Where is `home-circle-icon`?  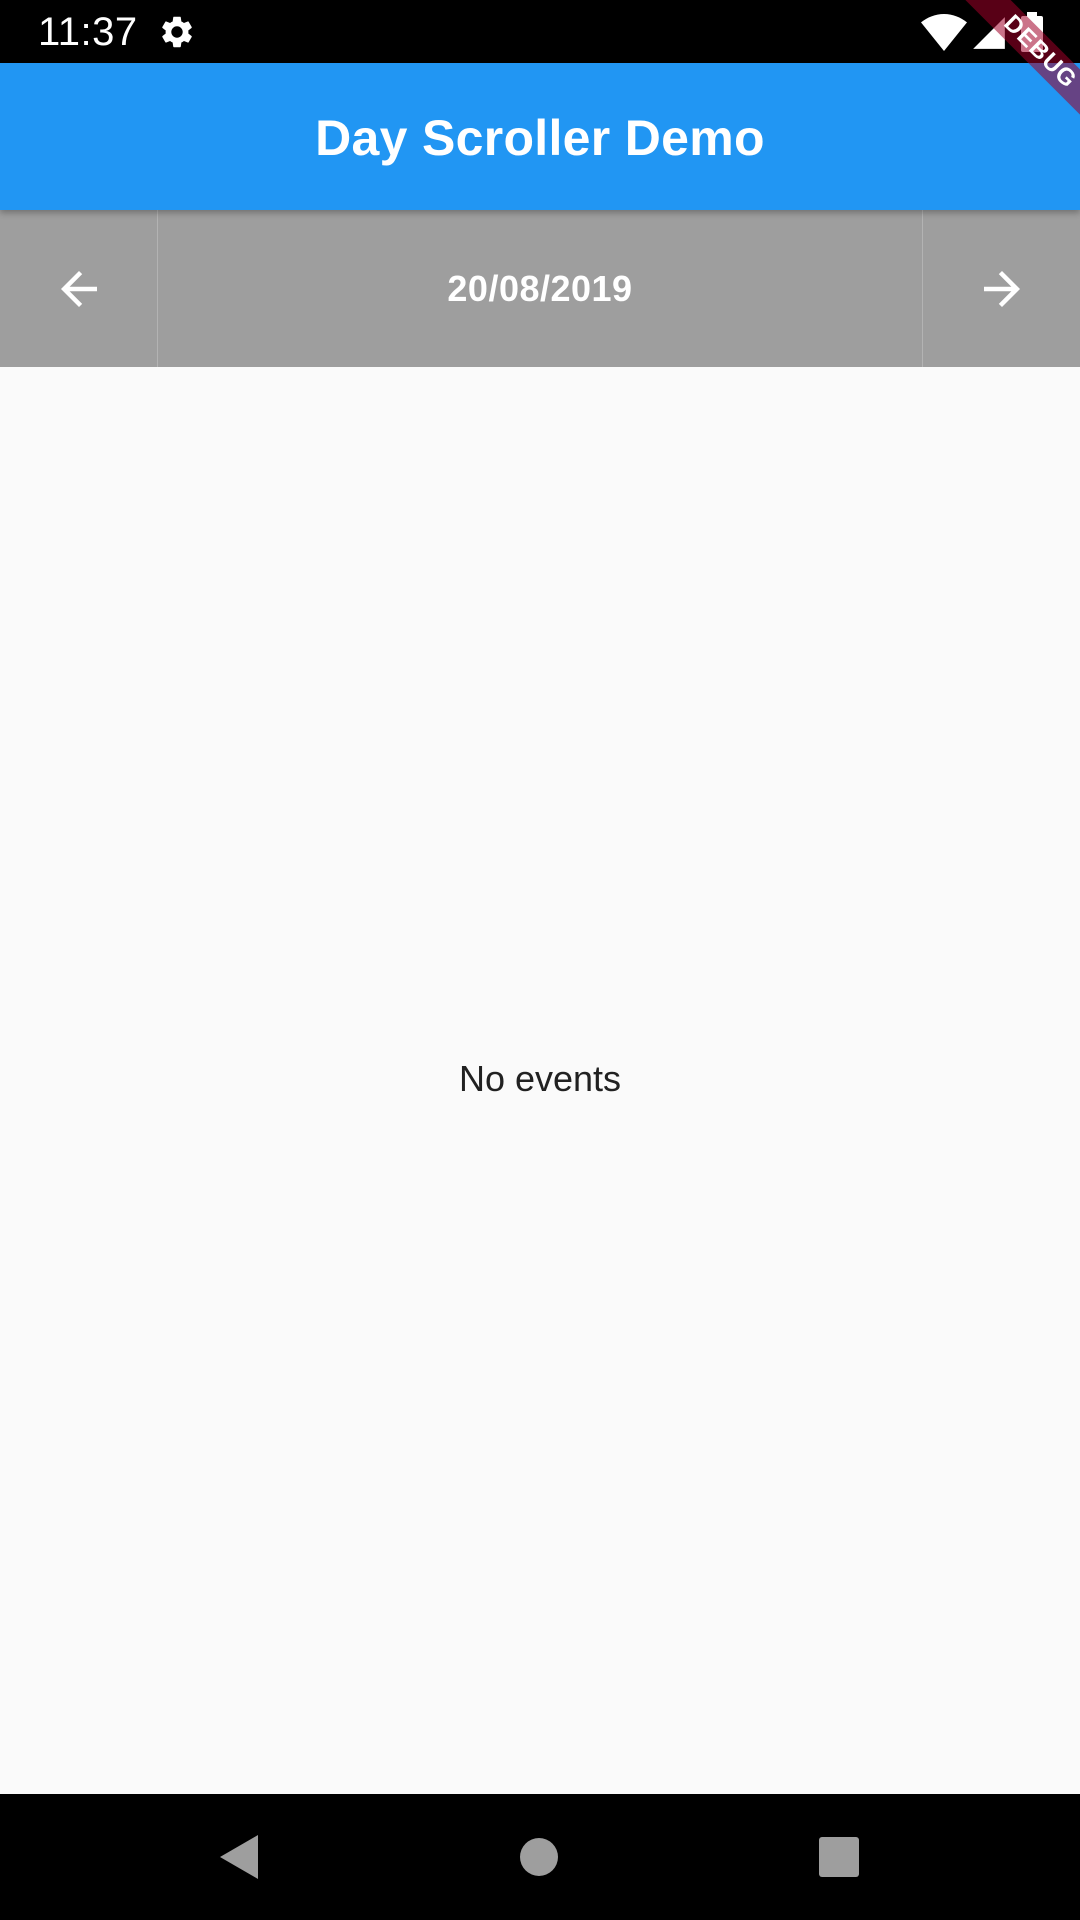
home-circle-icon is located at coordinates (539, 1857).